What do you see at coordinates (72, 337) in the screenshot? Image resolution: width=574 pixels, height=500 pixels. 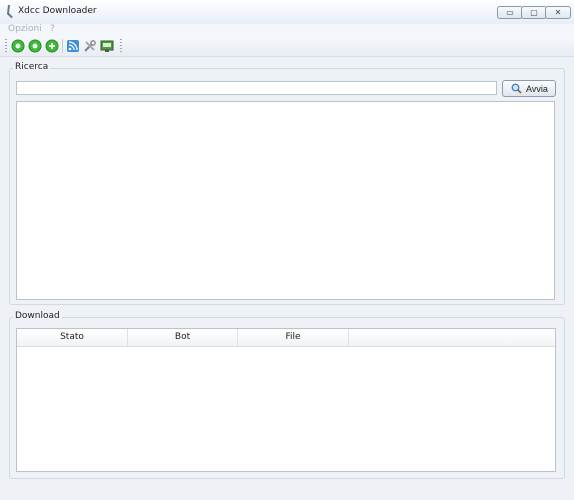 I see `column-header-stato: Stato` at bounding box center [72, 337].